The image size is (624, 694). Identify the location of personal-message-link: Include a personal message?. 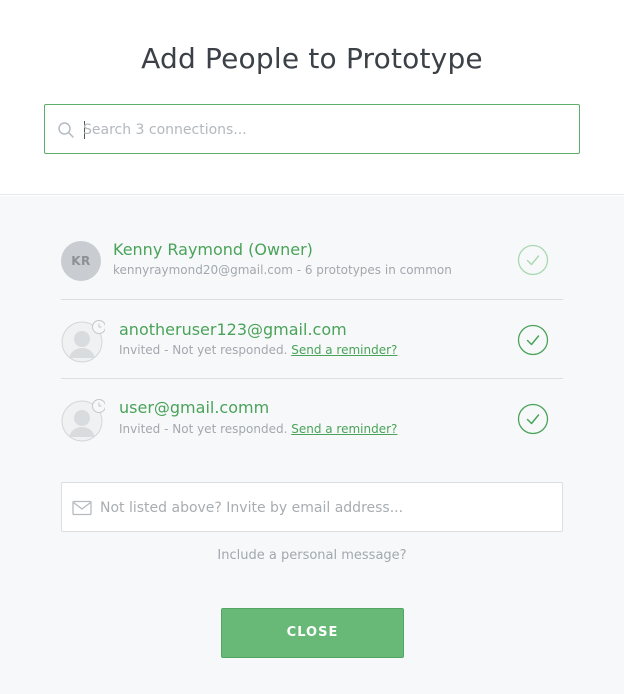
(312, 555).